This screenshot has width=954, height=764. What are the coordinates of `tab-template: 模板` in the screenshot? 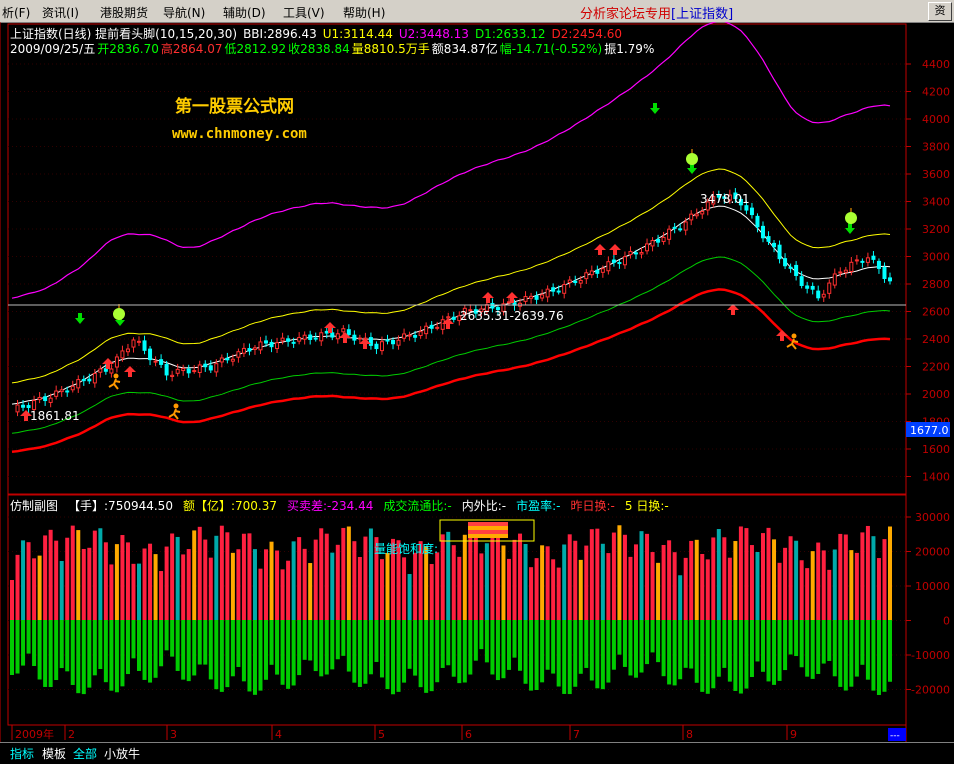 It's located at (54, 753).